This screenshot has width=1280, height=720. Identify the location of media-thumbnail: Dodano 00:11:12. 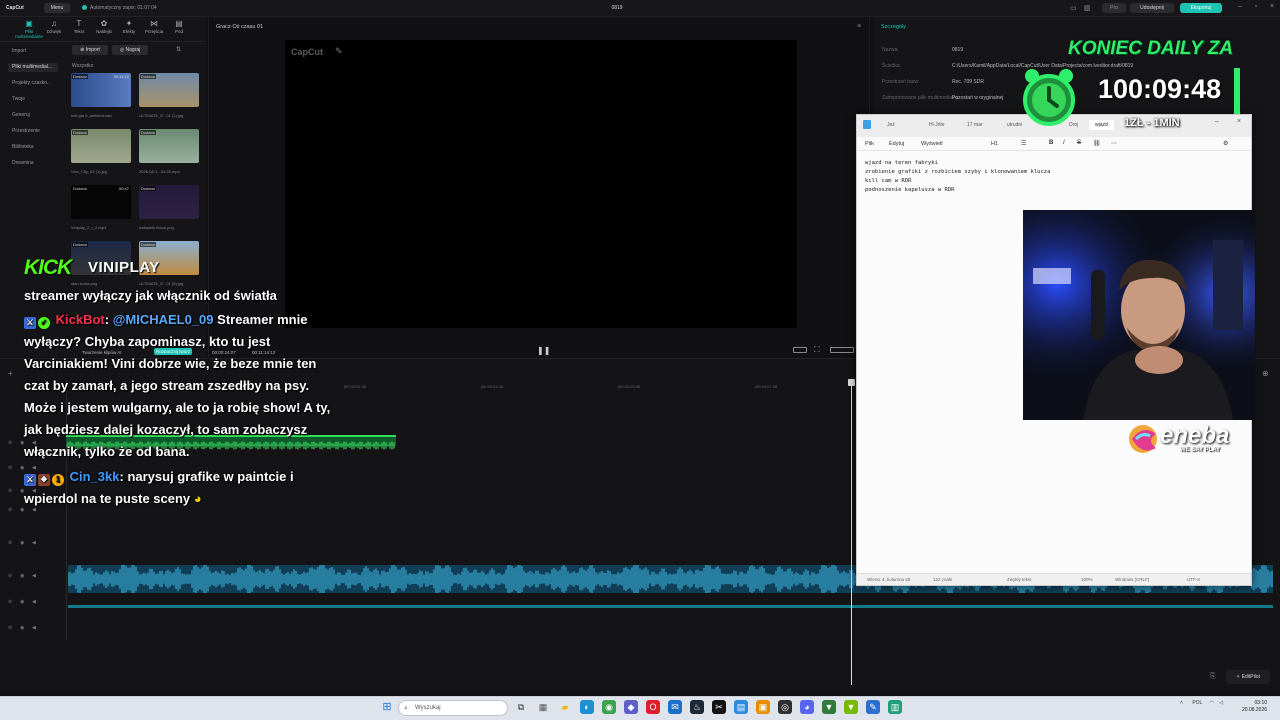
(101, 90).